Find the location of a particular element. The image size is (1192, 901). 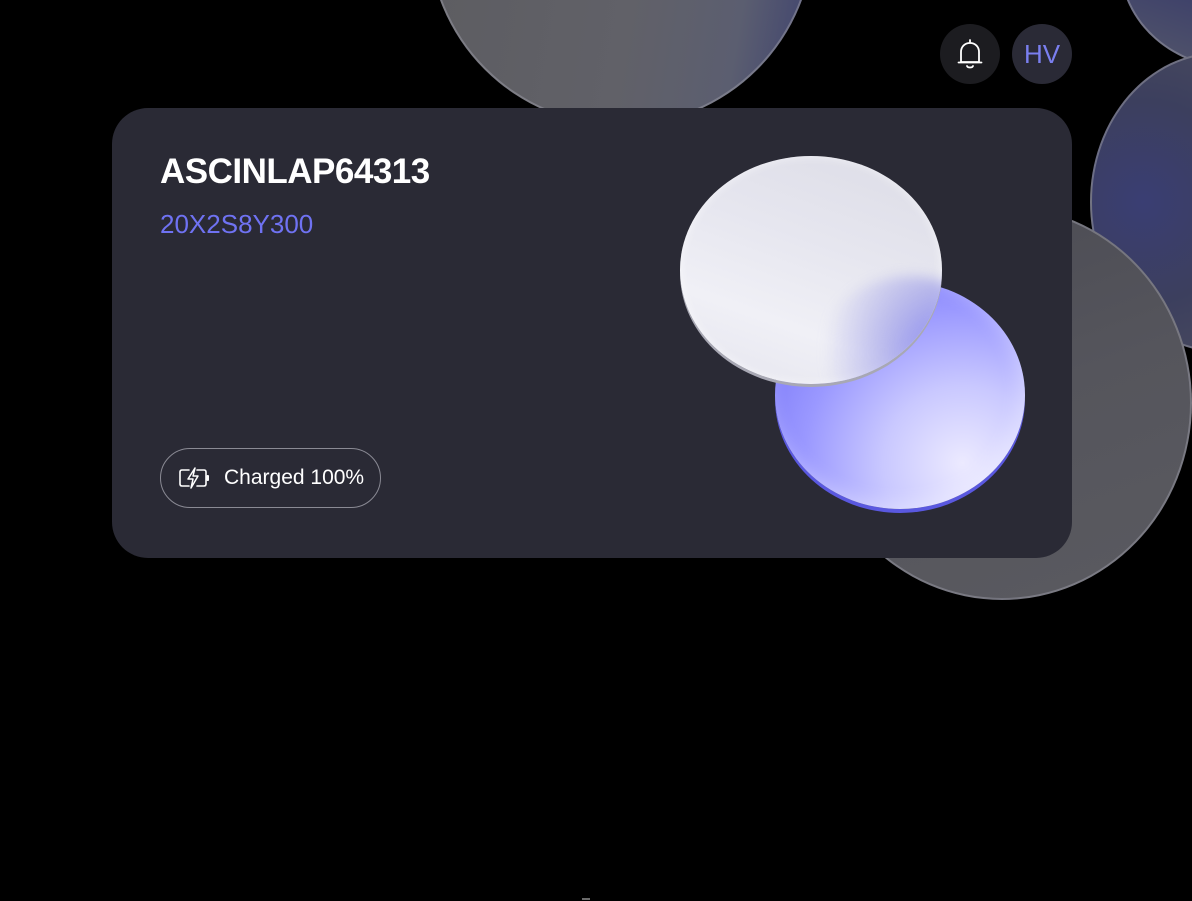

notifications-button is located at coordinates (970, 54).